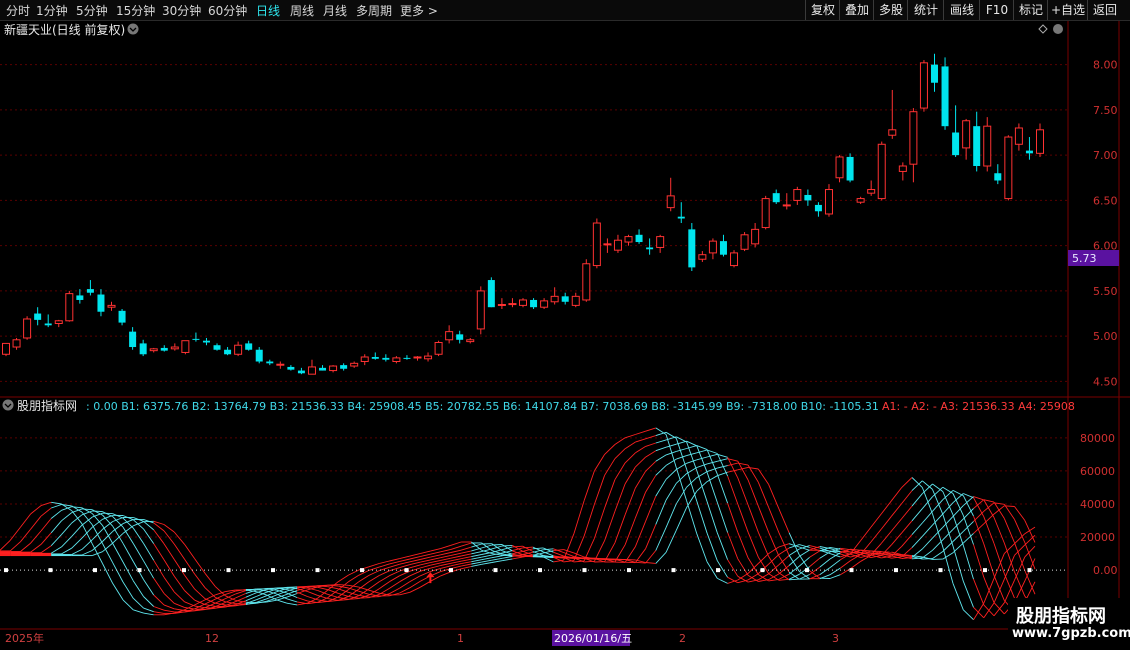 The width and height of the screenshot is (1130, 650). I want to click on tab-30min: 30分钟, so click(181, 10).